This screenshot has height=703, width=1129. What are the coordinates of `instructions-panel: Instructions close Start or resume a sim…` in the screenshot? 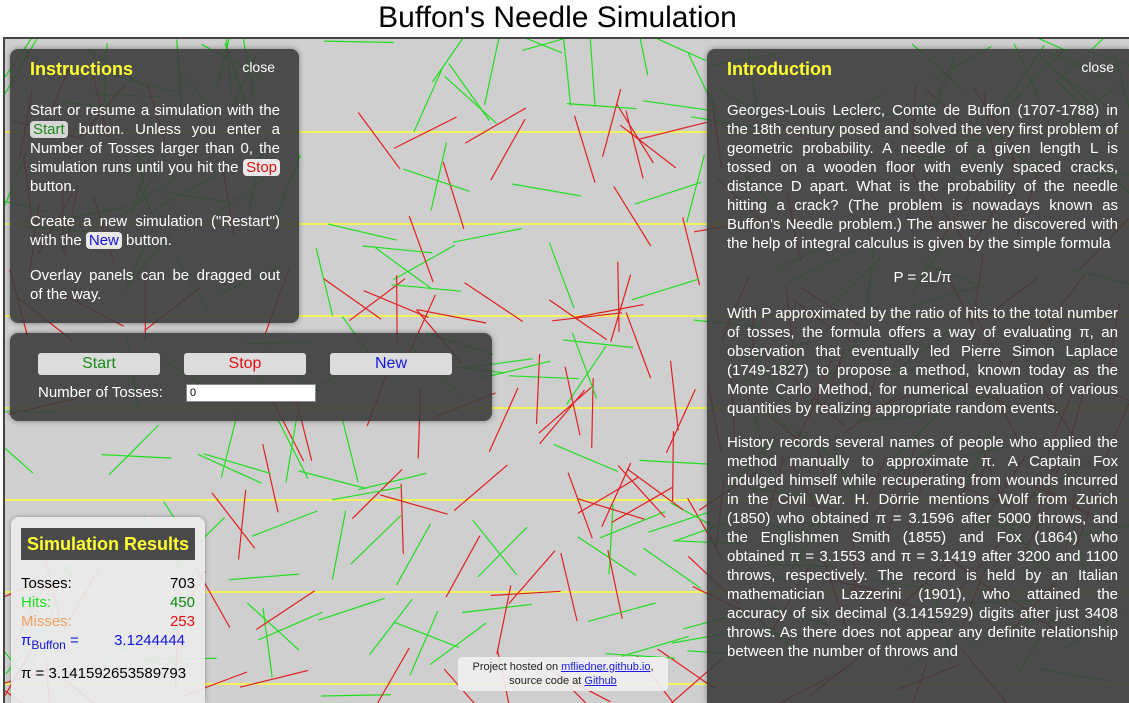 It's located at (154, 186).